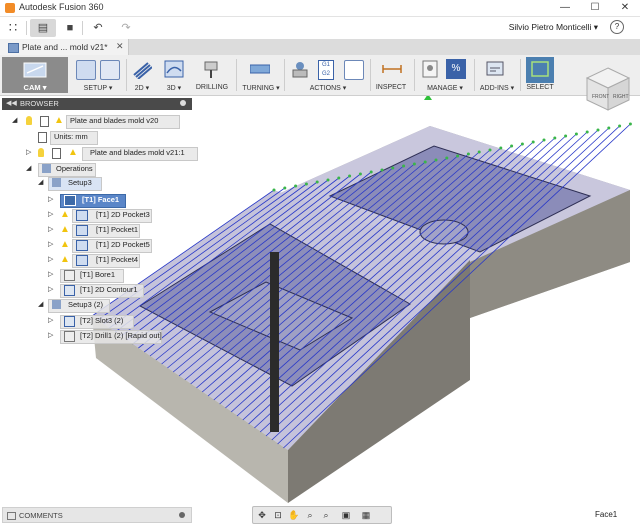 This screenshot has height=525, width=640. What do you see at coordinates (110, 70) in the screenshot?
I see `setup-sheet-icon` at bounding box center [110, 70].